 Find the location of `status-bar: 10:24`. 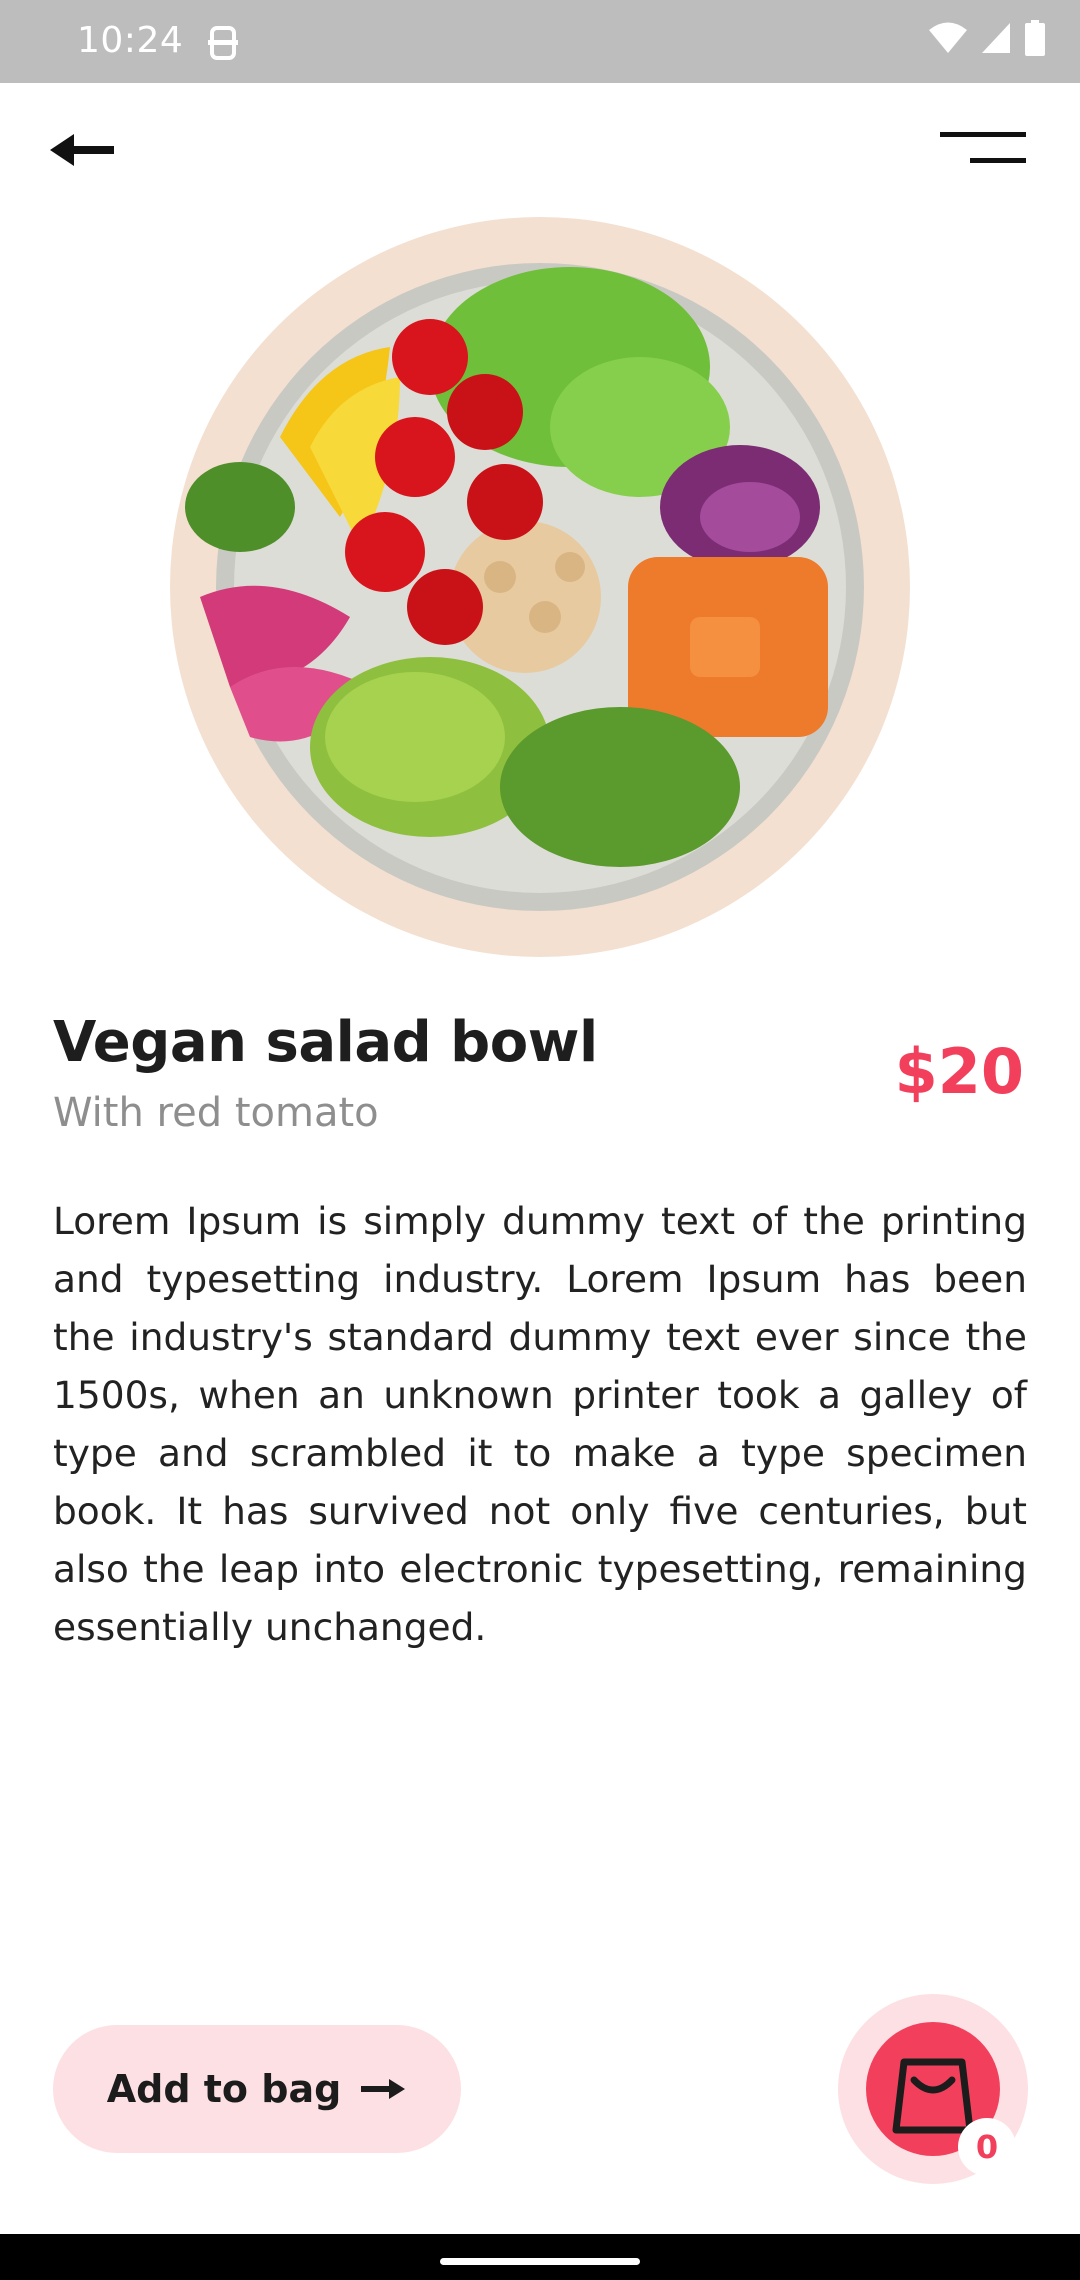

status-bar: 10:24 is located at coordinates (540, 41).